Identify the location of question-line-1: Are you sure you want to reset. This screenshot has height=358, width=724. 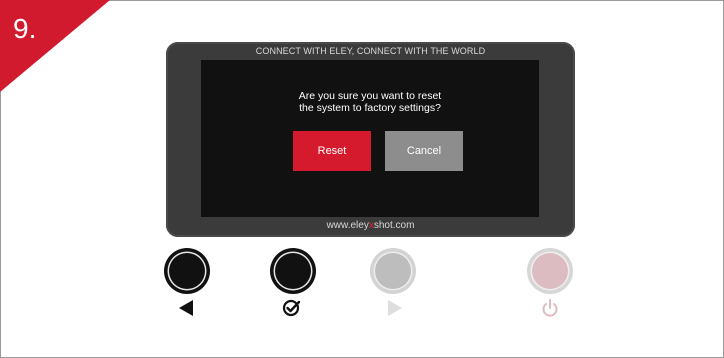
(370, 96).